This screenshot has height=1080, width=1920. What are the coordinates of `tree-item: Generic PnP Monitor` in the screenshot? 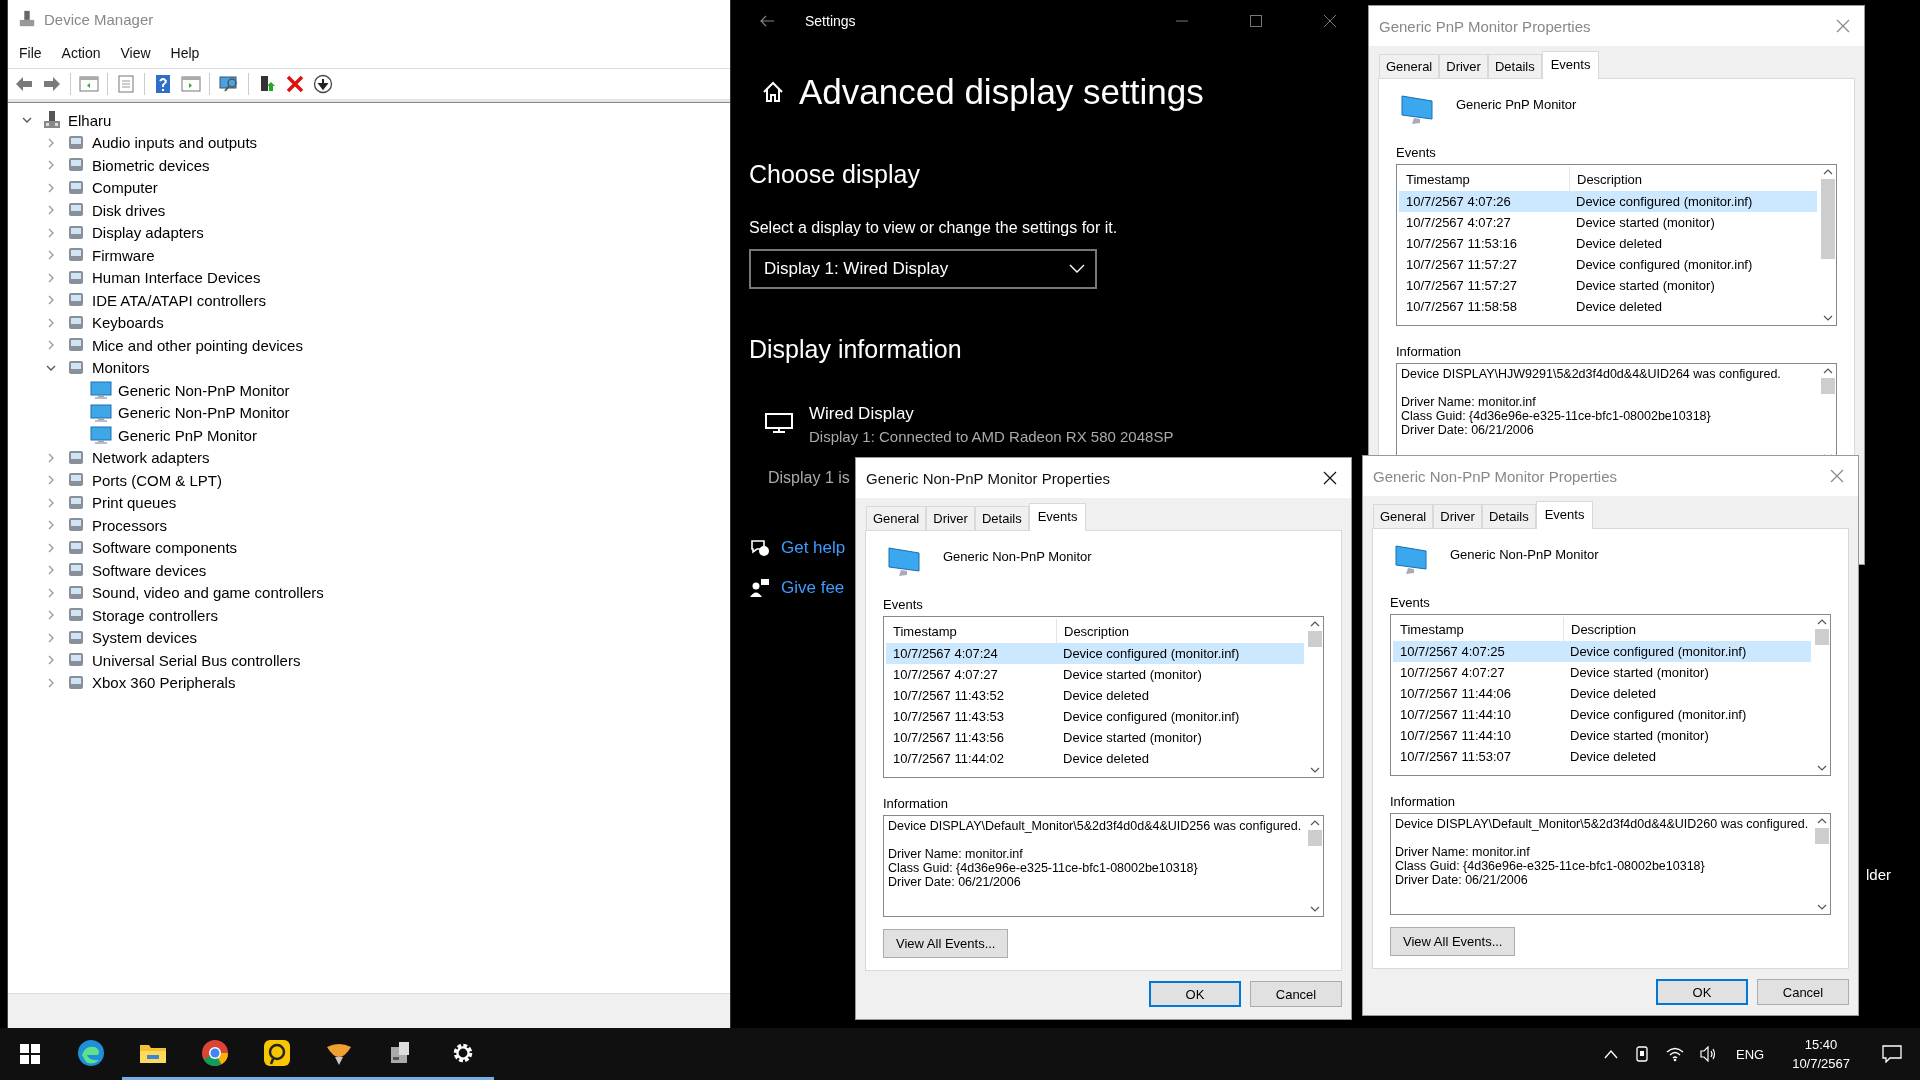 It's located at (187, 435).